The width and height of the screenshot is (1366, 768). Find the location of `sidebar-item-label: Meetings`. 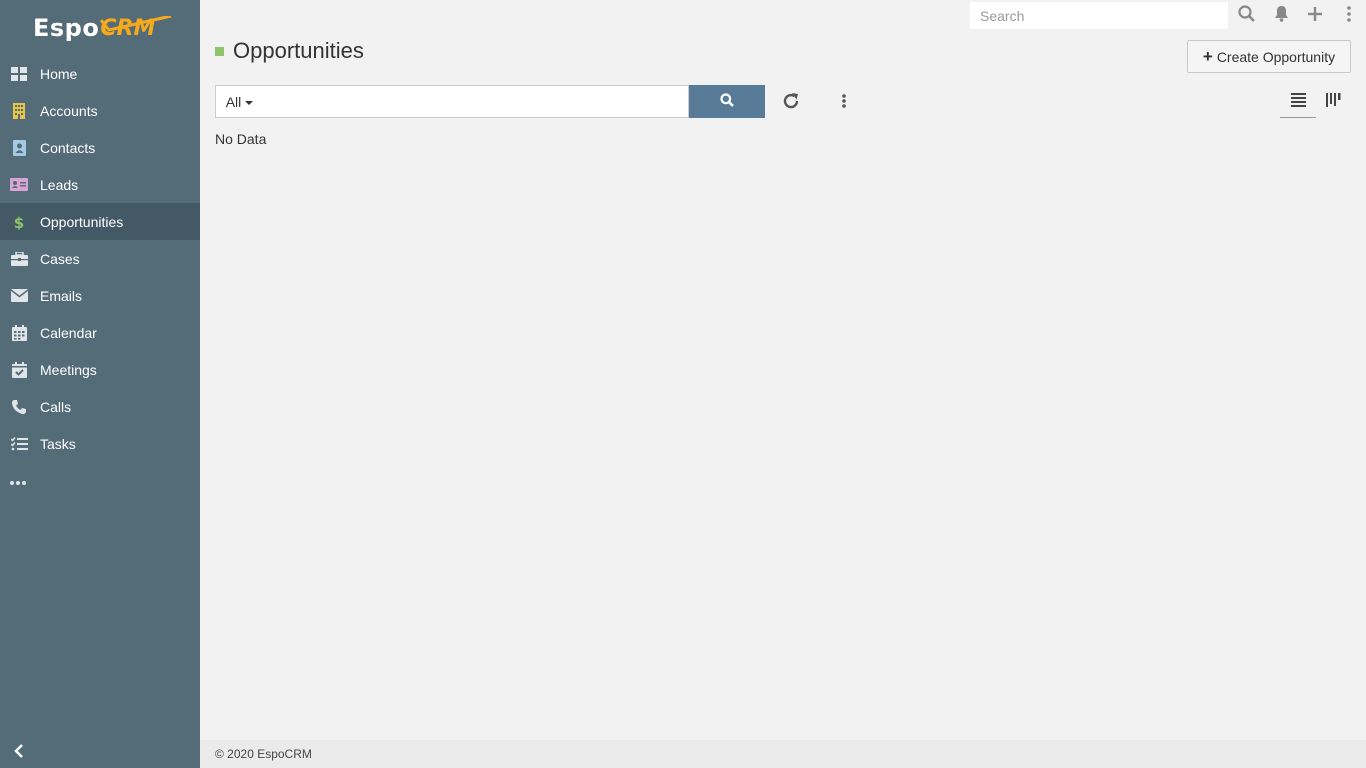

sidebar-item-label: Meetings is located at coordinates (68, 369).